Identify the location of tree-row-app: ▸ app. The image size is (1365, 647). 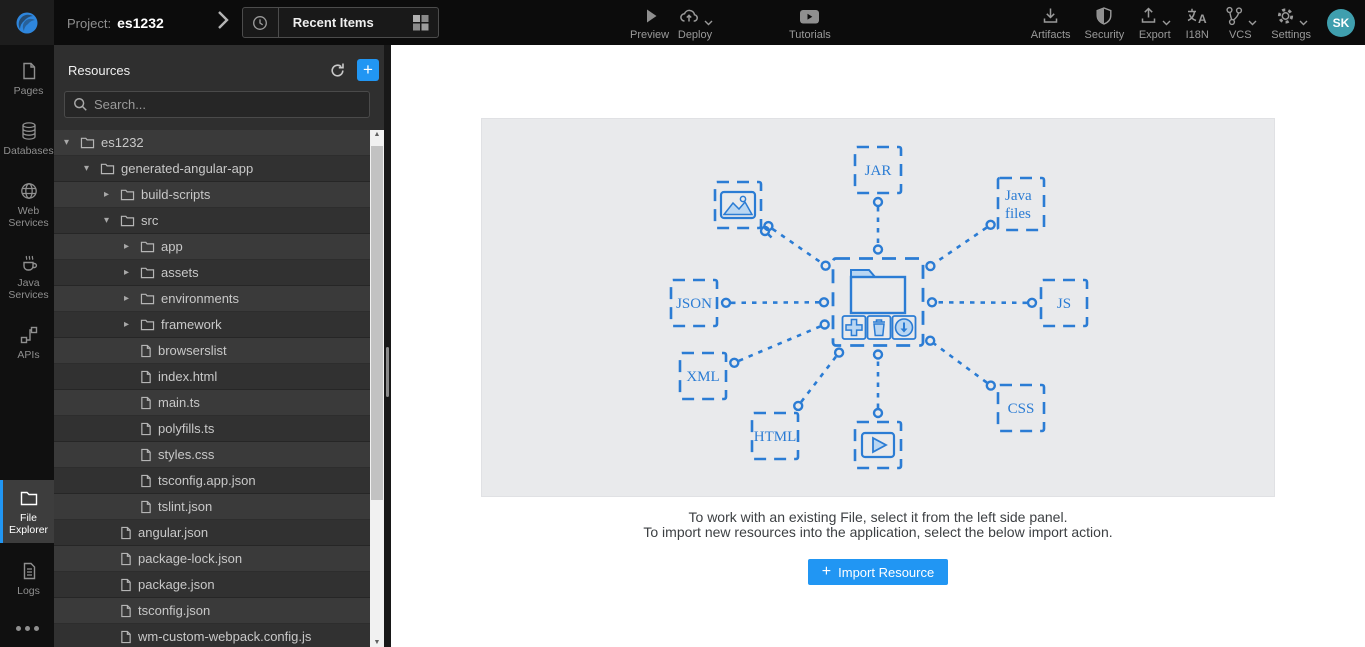
(212, 247).